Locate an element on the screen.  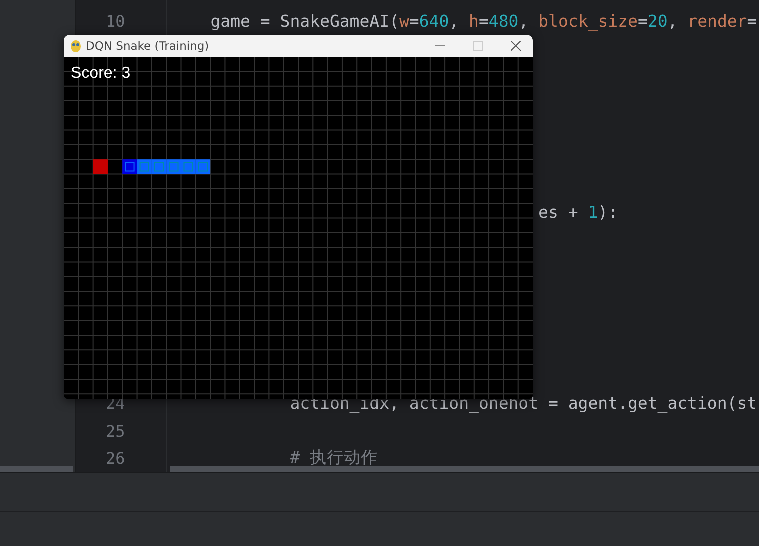
line-number: 25 is located at coordinates (116, 431).